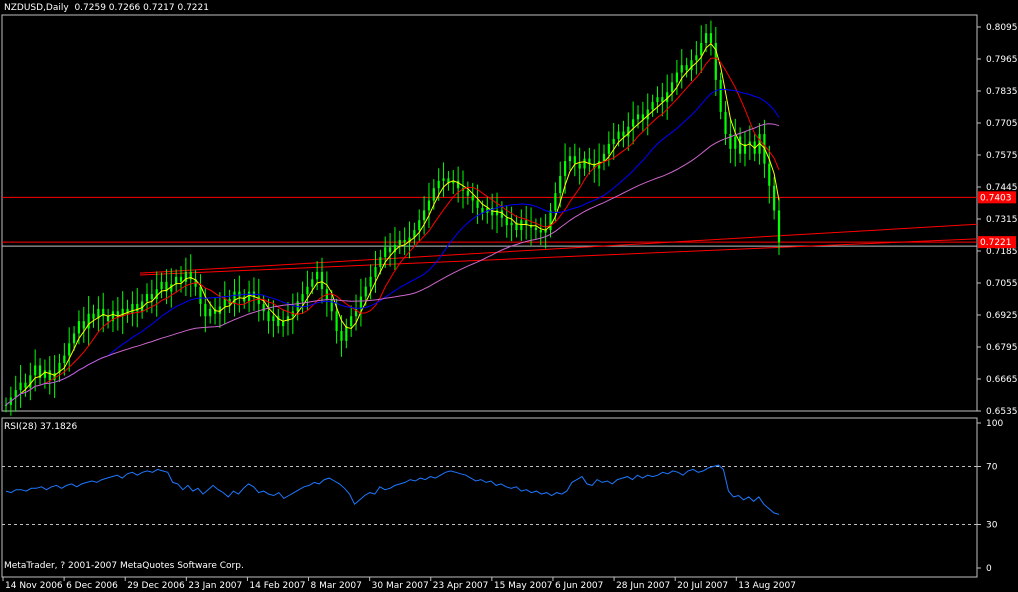 The image size is (1018, 592). What do you see at coordinates (336, 586) in the screenshot?
I see `time-axis-label: 8 Mar 2007` at bounding box center [336, 586].